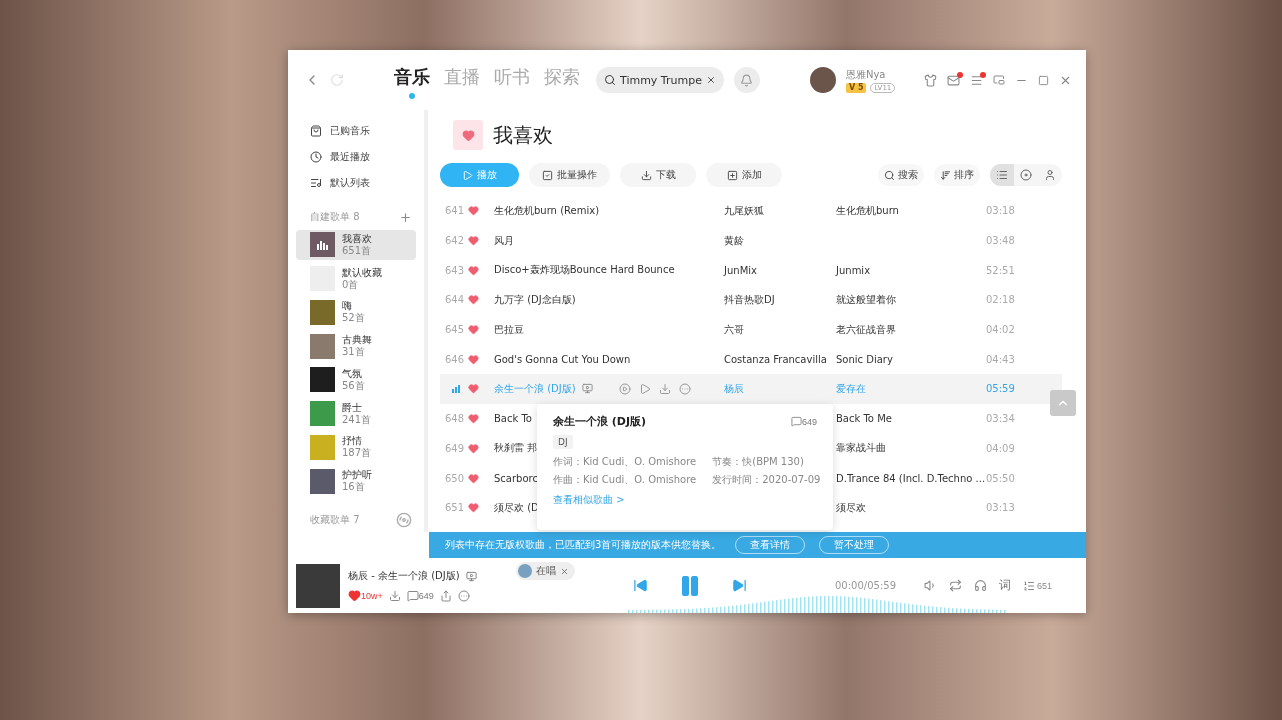 This screenshot has height=720, width=1282. I want to click on song-title: God's Gonna Cut You Down, so click(562, 359).